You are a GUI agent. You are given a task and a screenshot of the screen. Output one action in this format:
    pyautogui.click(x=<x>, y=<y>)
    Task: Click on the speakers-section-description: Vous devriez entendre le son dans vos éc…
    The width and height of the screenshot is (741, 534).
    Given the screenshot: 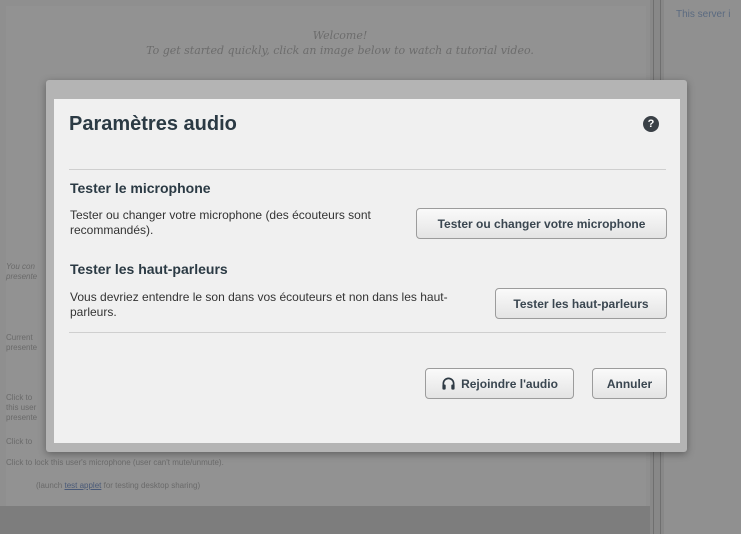 What is the action you would take?
    pyautogui.click(x=259, y=304)
    